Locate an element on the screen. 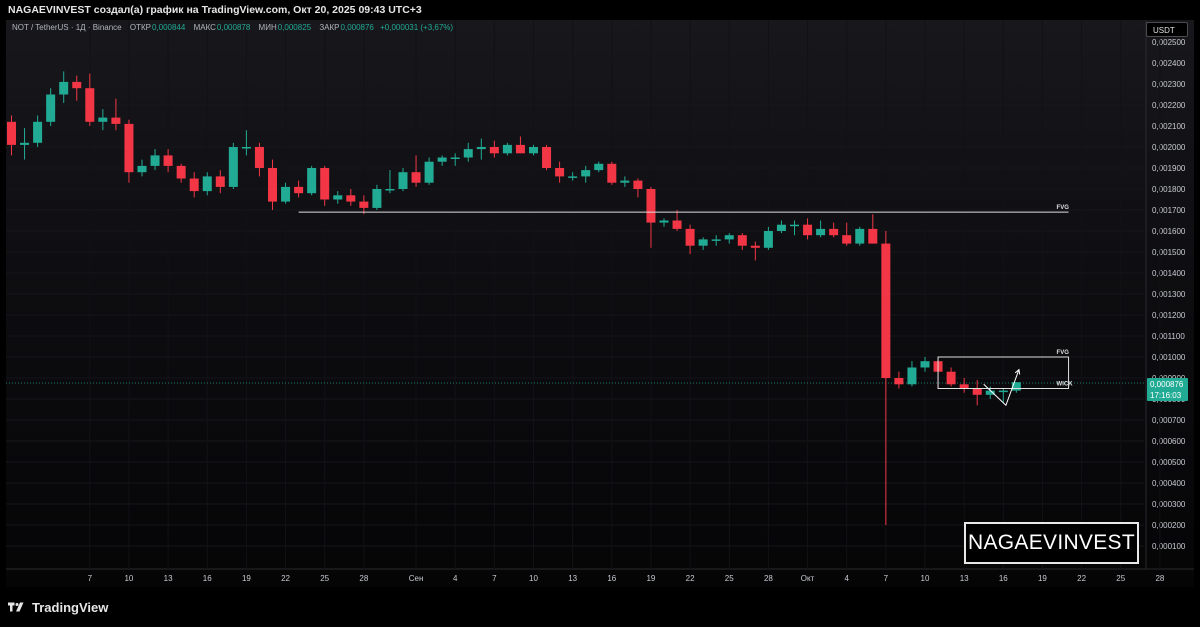  open-value: 0,000844 is located at coordinates (168, 27).